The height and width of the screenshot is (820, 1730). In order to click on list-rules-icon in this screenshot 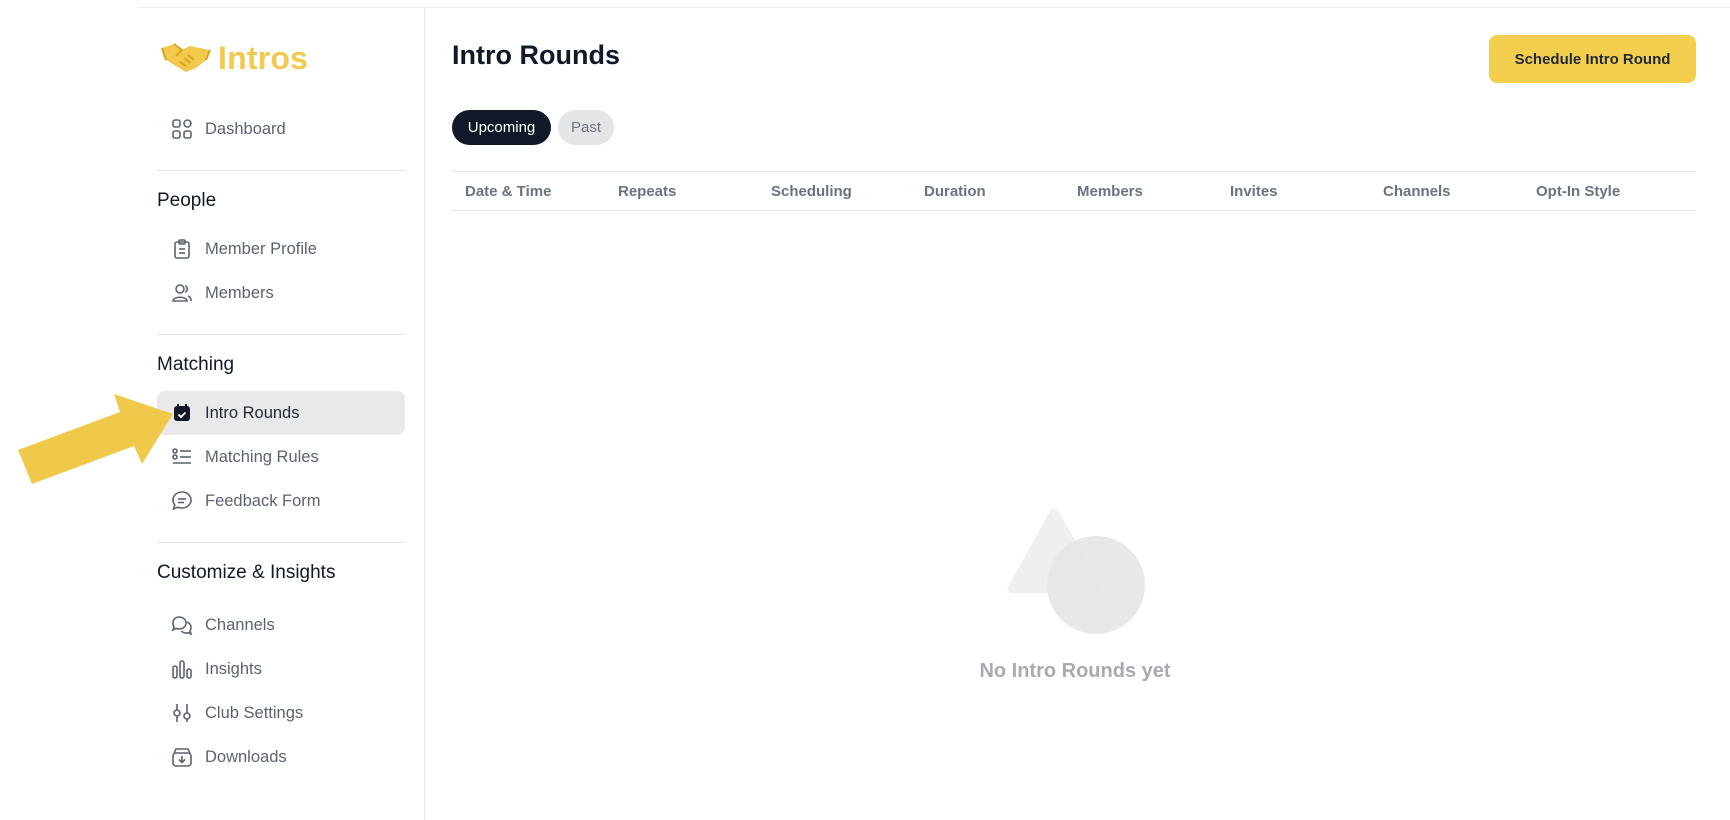, I will do `click(182, 457)`.